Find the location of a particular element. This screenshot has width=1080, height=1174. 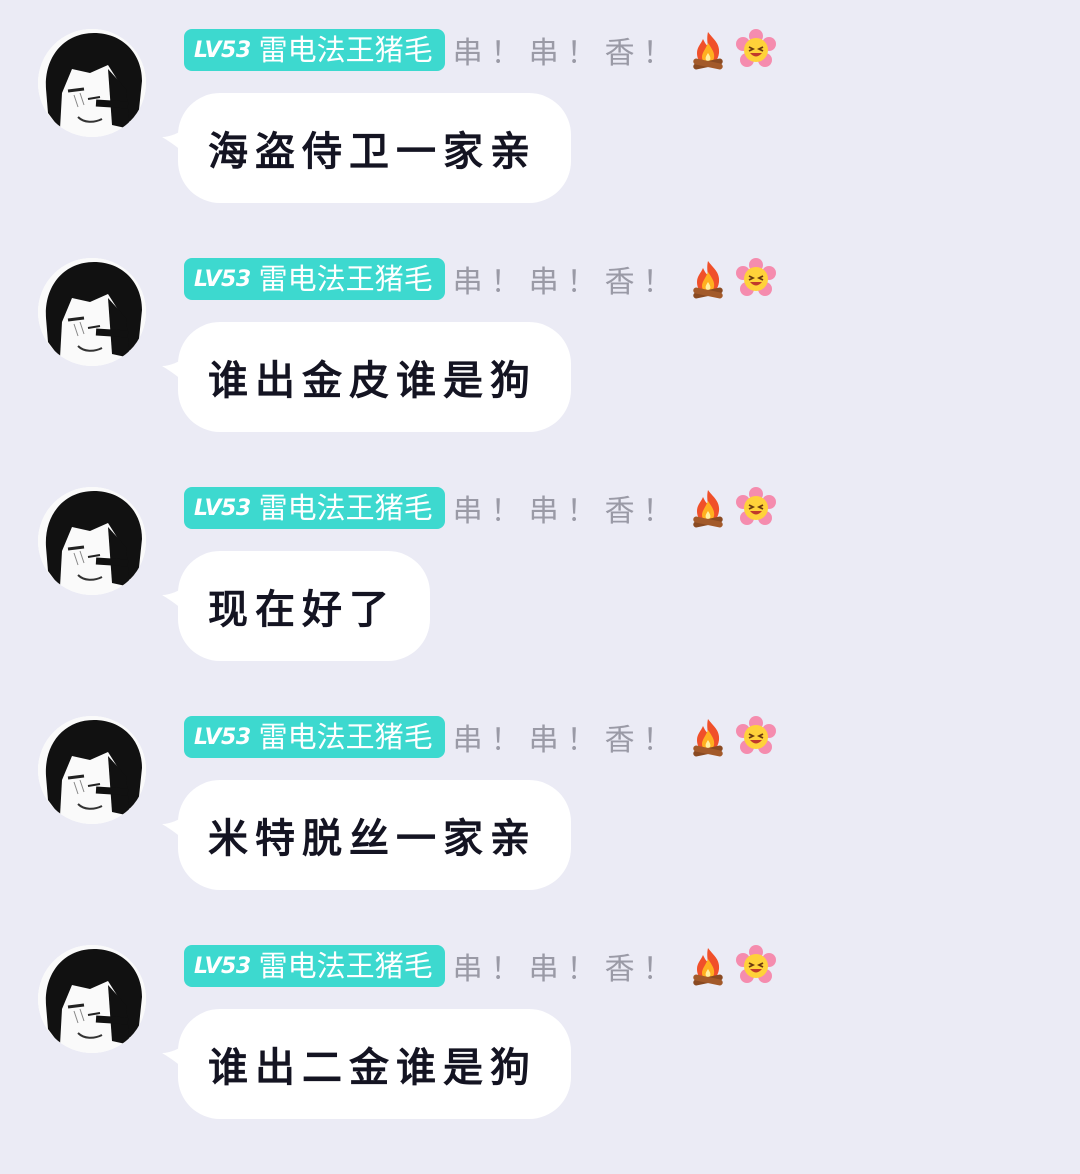

message-text: 谁出二金谁是狗 is located at coordinates (372, 1068).